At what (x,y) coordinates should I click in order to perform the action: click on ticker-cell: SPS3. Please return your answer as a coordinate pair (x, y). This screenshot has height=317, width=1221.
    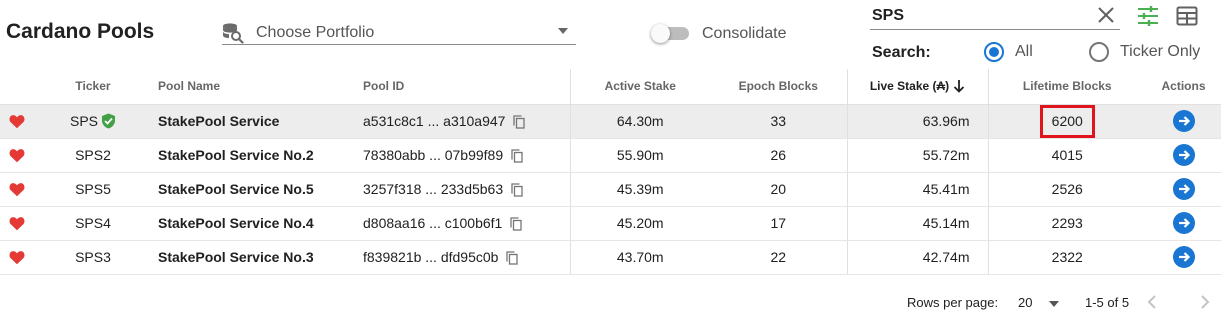
    Looking at the image, I should click on (93, 257).